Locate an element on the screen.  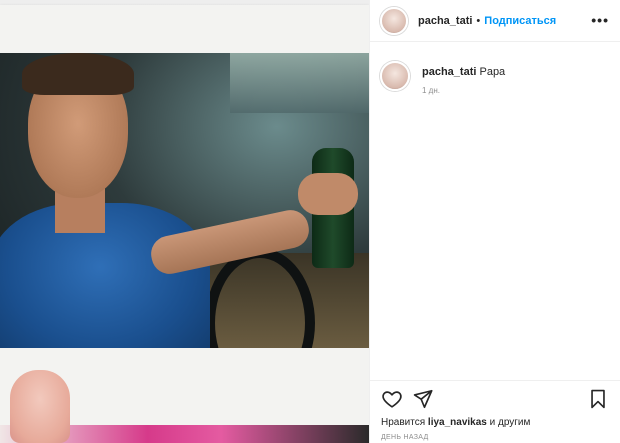
blue-shirt is located at coordinates (105, 275).